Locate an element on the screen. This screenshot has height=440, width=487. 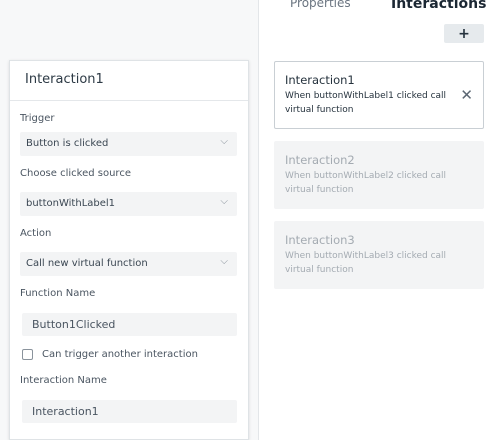
interaction-card-title: Interaction2 is located at coordinates (320, 160).